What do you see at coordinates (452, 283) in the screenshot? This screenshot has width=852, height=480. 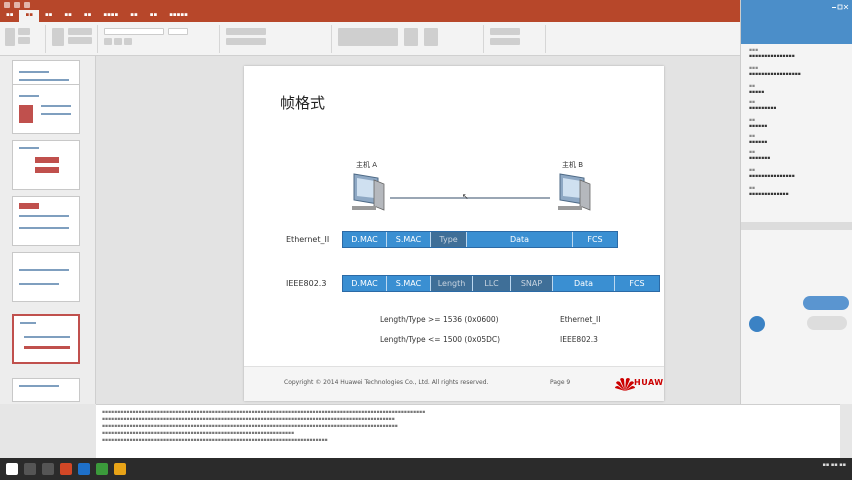 I see `frame-field-length: Length` at bounding box center [452, 283].